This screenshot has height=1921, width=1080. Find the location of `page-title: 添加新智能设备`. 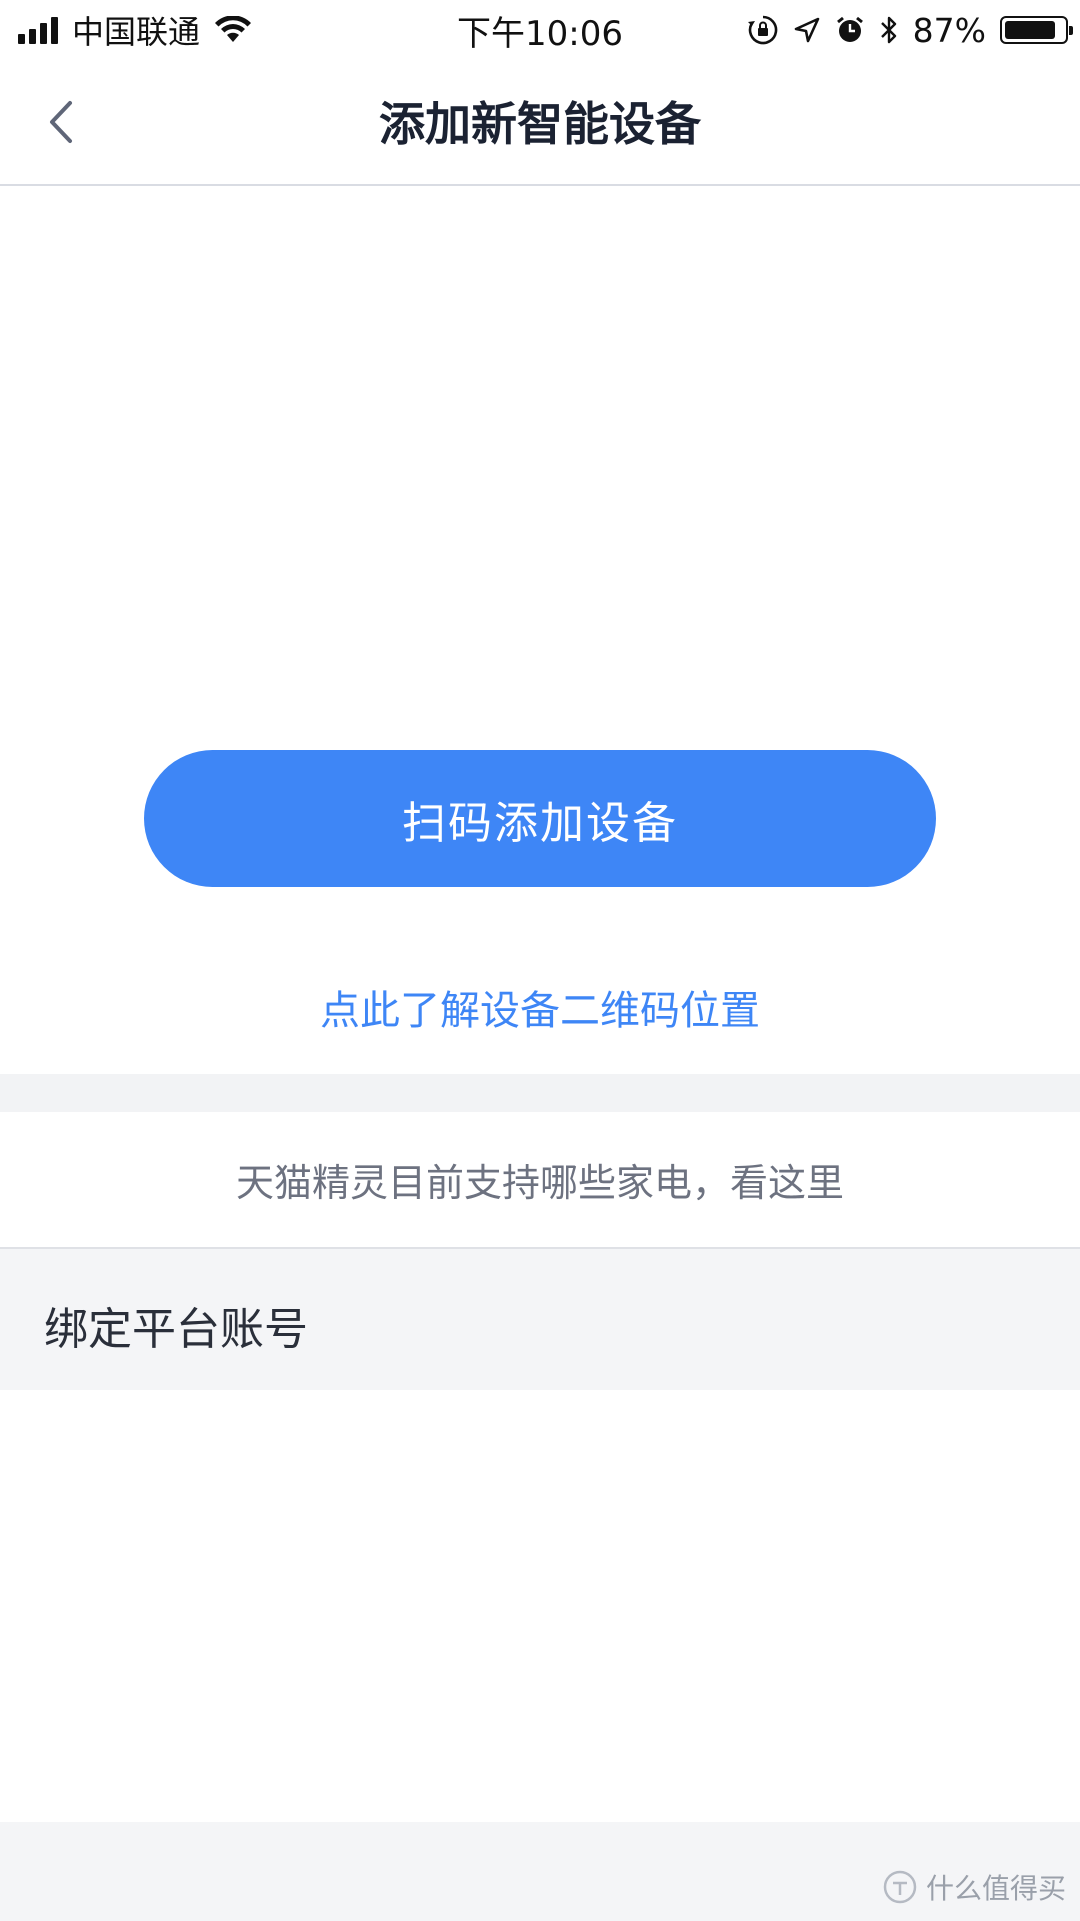

page-title: 添加新智能设备 is located at coordinates (540, 124).